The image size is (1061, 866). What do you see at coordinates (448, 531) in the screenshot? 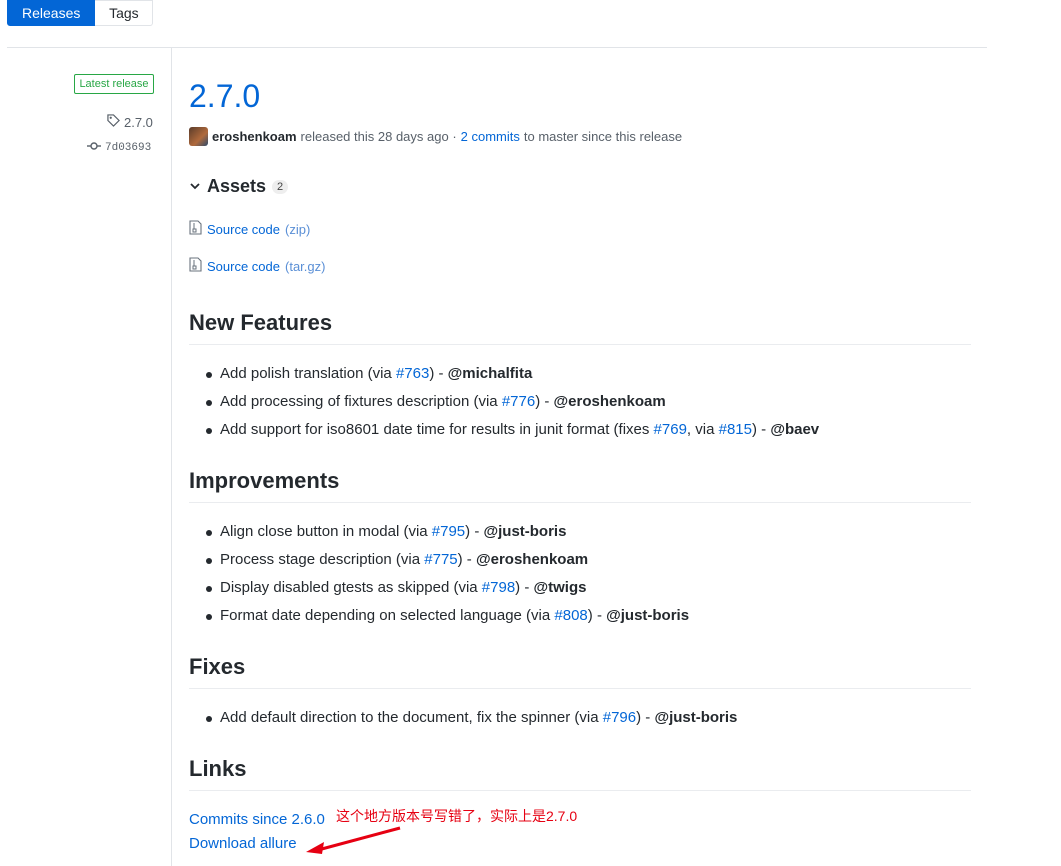
I see `issue-link: #795` at bounding box center [448, 531].